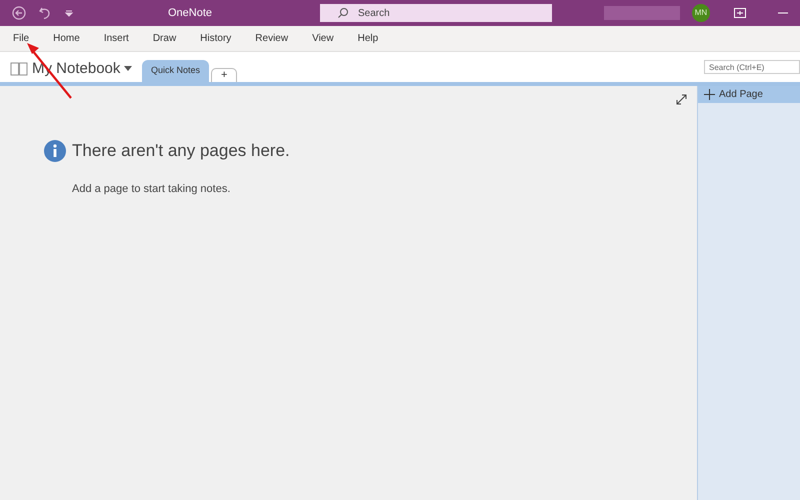  I want to click on ribbon-tab: Home, so click(66, 38).